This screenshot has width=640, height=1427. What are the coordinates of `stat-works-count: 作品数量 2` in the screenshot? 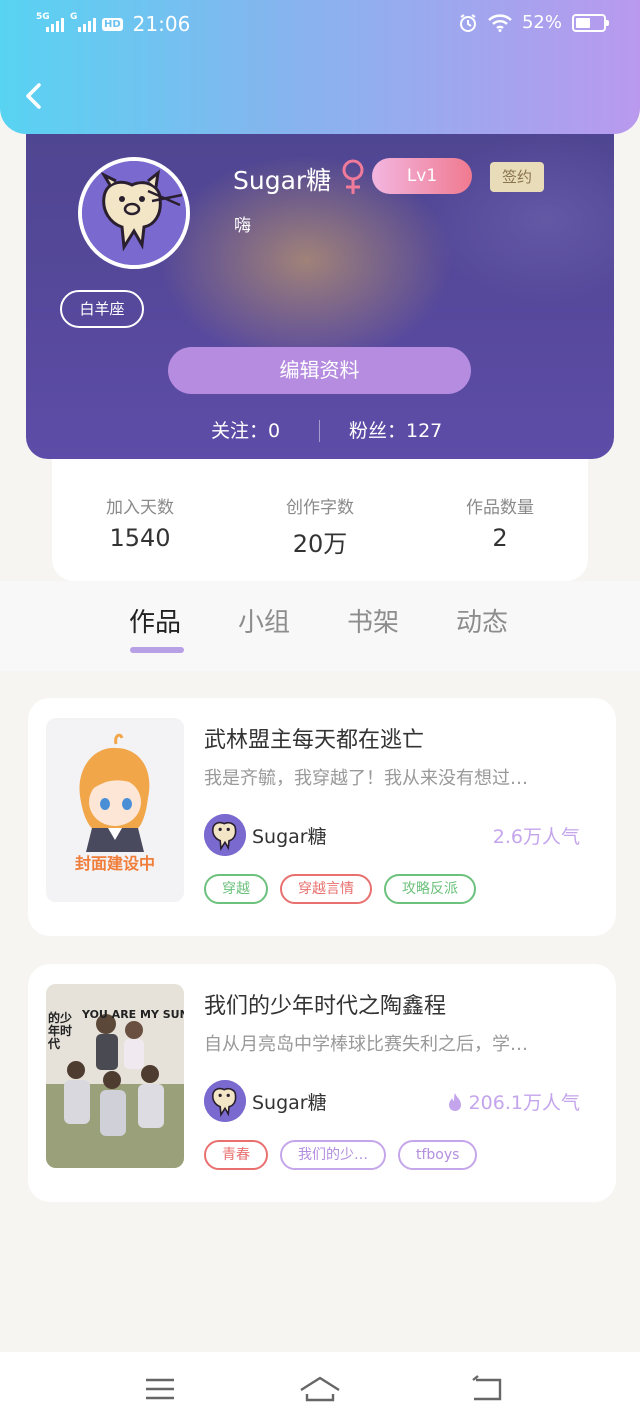 It's located at (500, 522).